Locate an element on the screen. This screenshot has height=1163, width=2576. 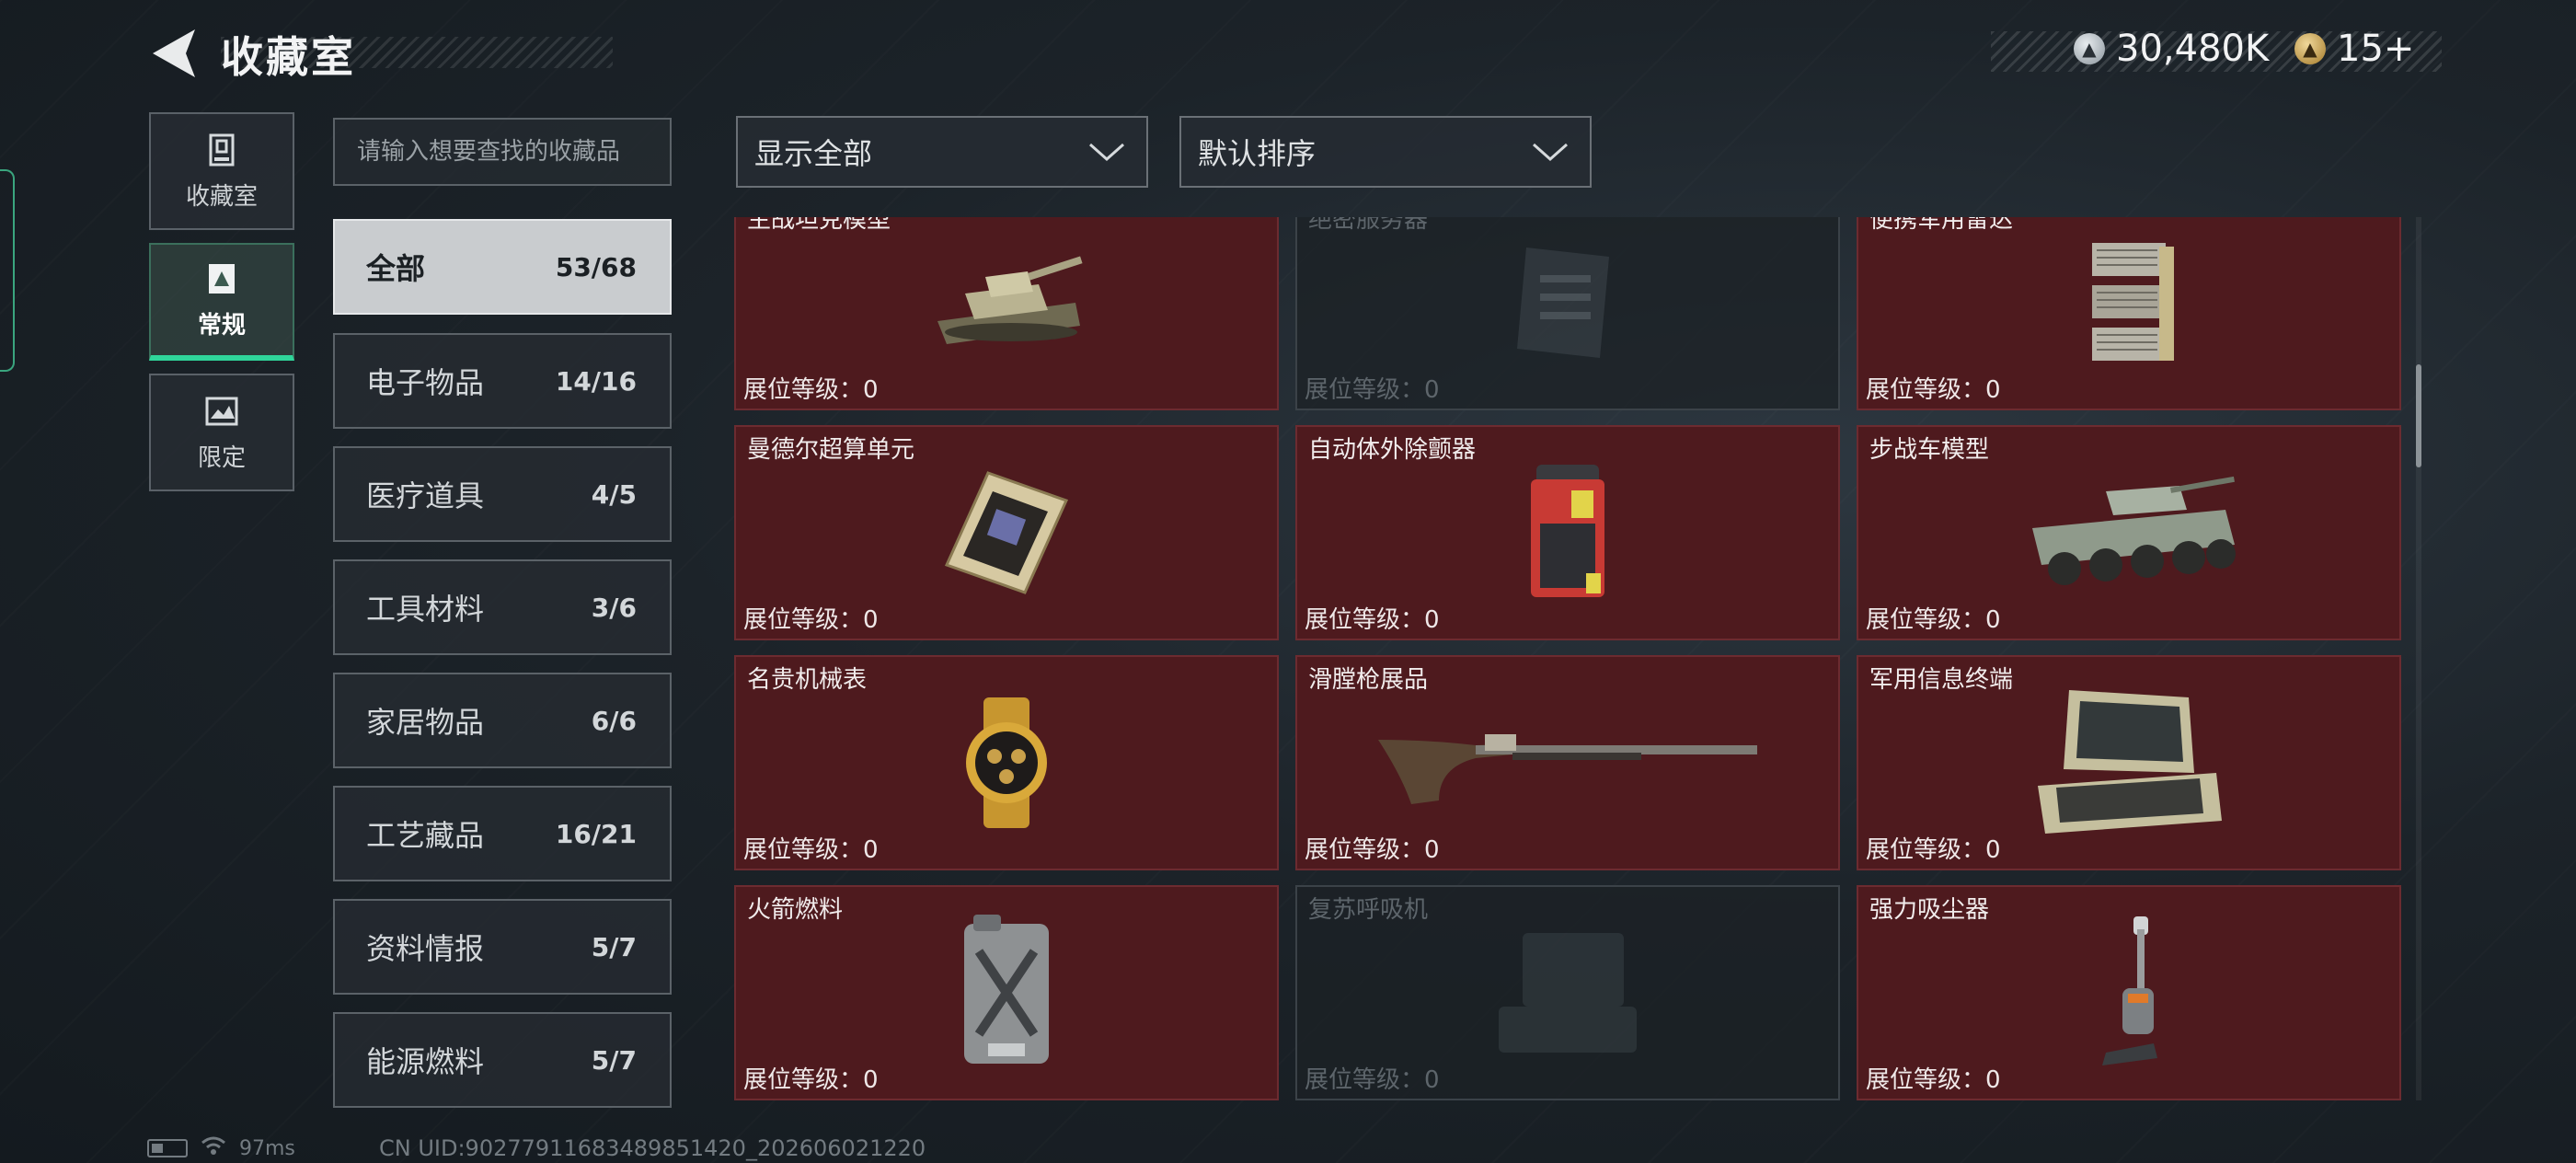
sort-dropdown: 默认排序 is located at coordinates (1385, 152).